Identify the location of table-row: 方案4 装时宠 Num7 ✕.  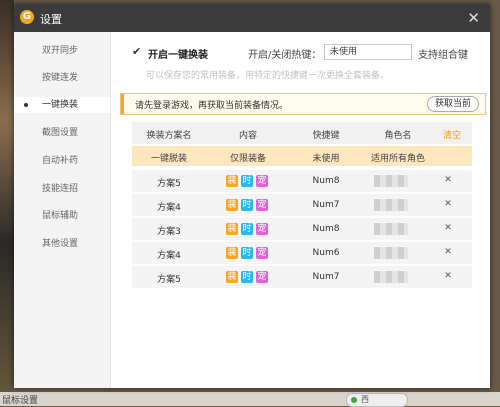
(302, 205).